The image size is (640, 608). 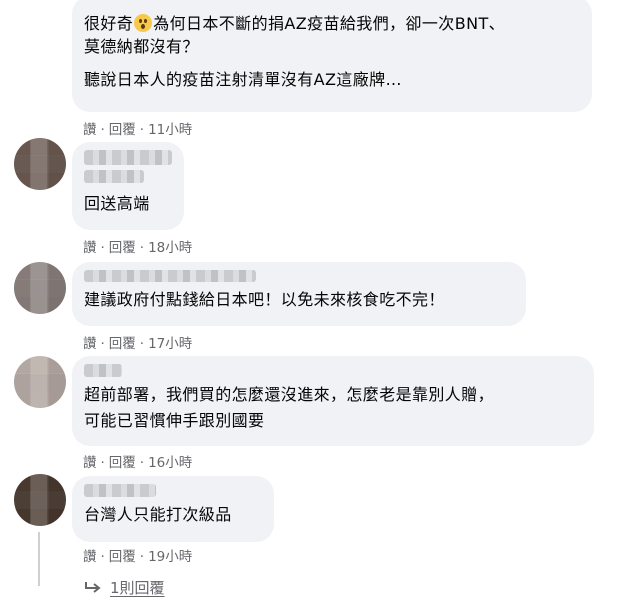 What do you see at coordinates (117, 203) in the screenshot?
I see `comment-text: 回送高端` at bounding box center [117, 203].